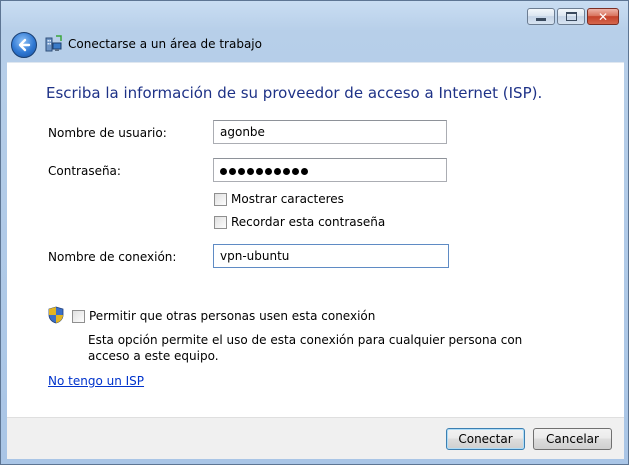 The height and width of the screenshot is (465, 629). What do you see at coordinates (485, 439) in the screenshot?
I see `connect-button: Conectar` at bounding box center [485, 439].